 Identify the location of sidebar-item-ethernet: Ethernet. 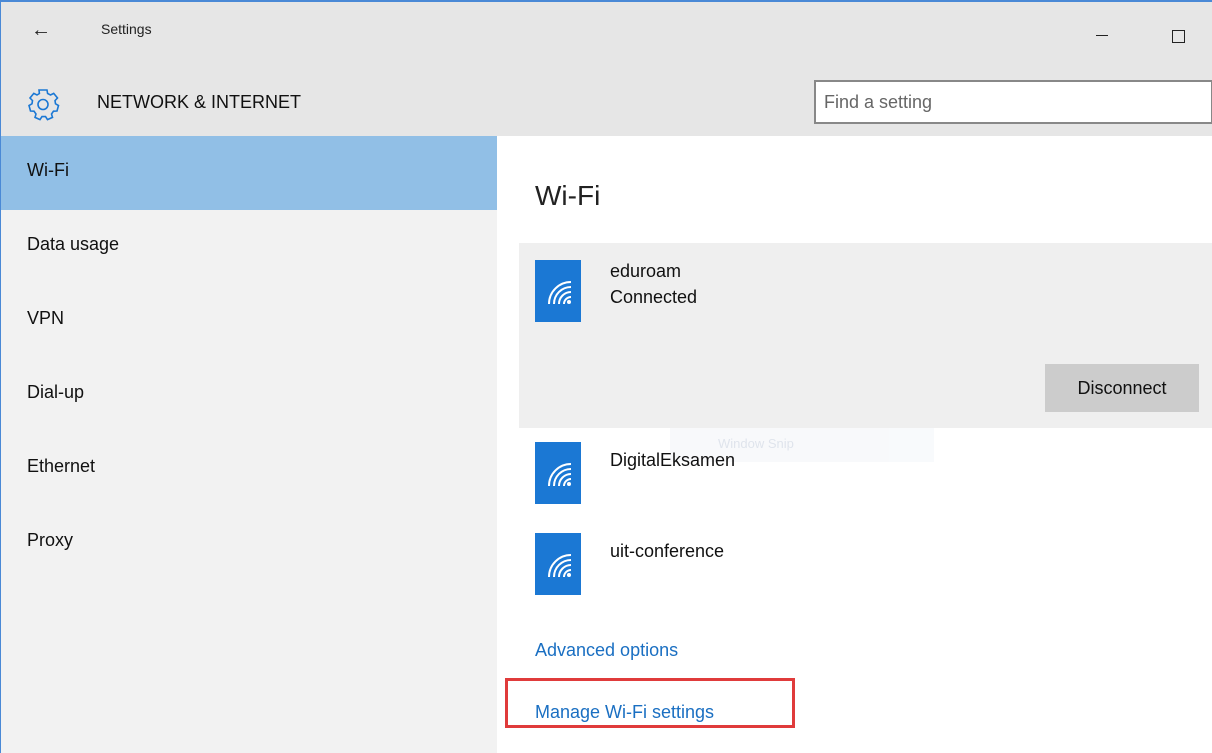
(249, 469).